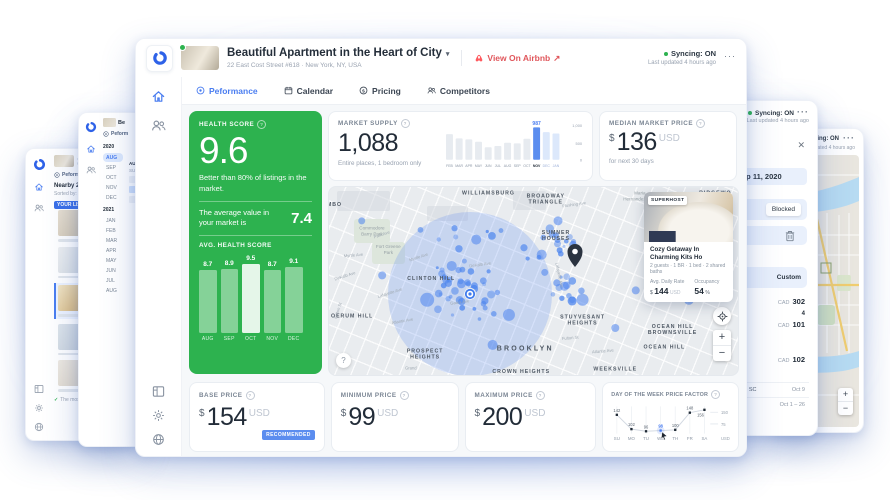 This screenshot has height=500, width=890. Describe the element at coordinates (301, 218) in the screenshot. I see `market-average-value: 7.4` at that location.